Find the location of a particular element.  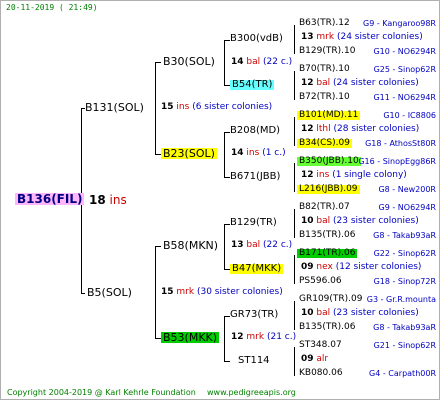

queen-g4-9-info: 10 bal (23 sister colonies) is located at coordinates (360, 221).